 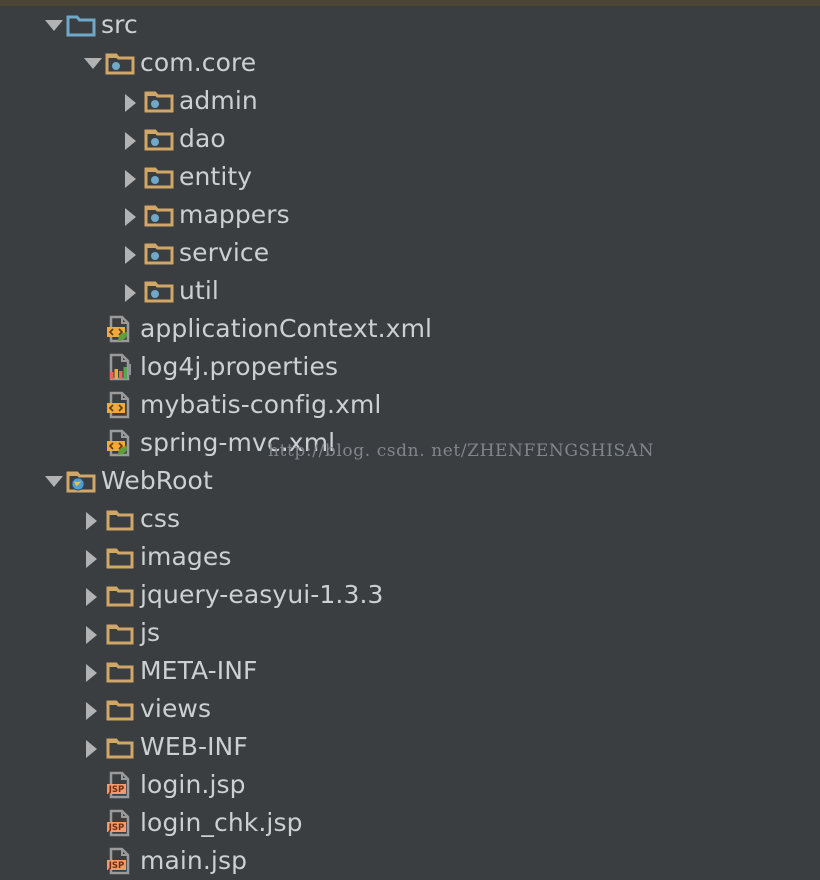 I want to click on webroot-folder-icon, so click(x=81, y=481).